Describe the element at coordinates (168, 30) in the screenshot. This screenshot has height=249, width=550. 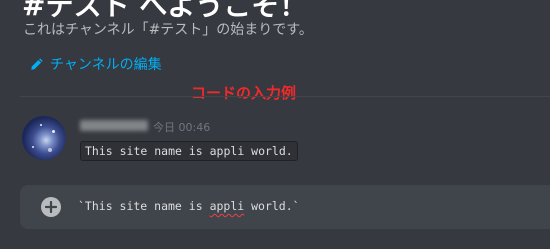
I see `channel-welcome-text: これはチャンネル「#テスト」の始まりです。` at that location.